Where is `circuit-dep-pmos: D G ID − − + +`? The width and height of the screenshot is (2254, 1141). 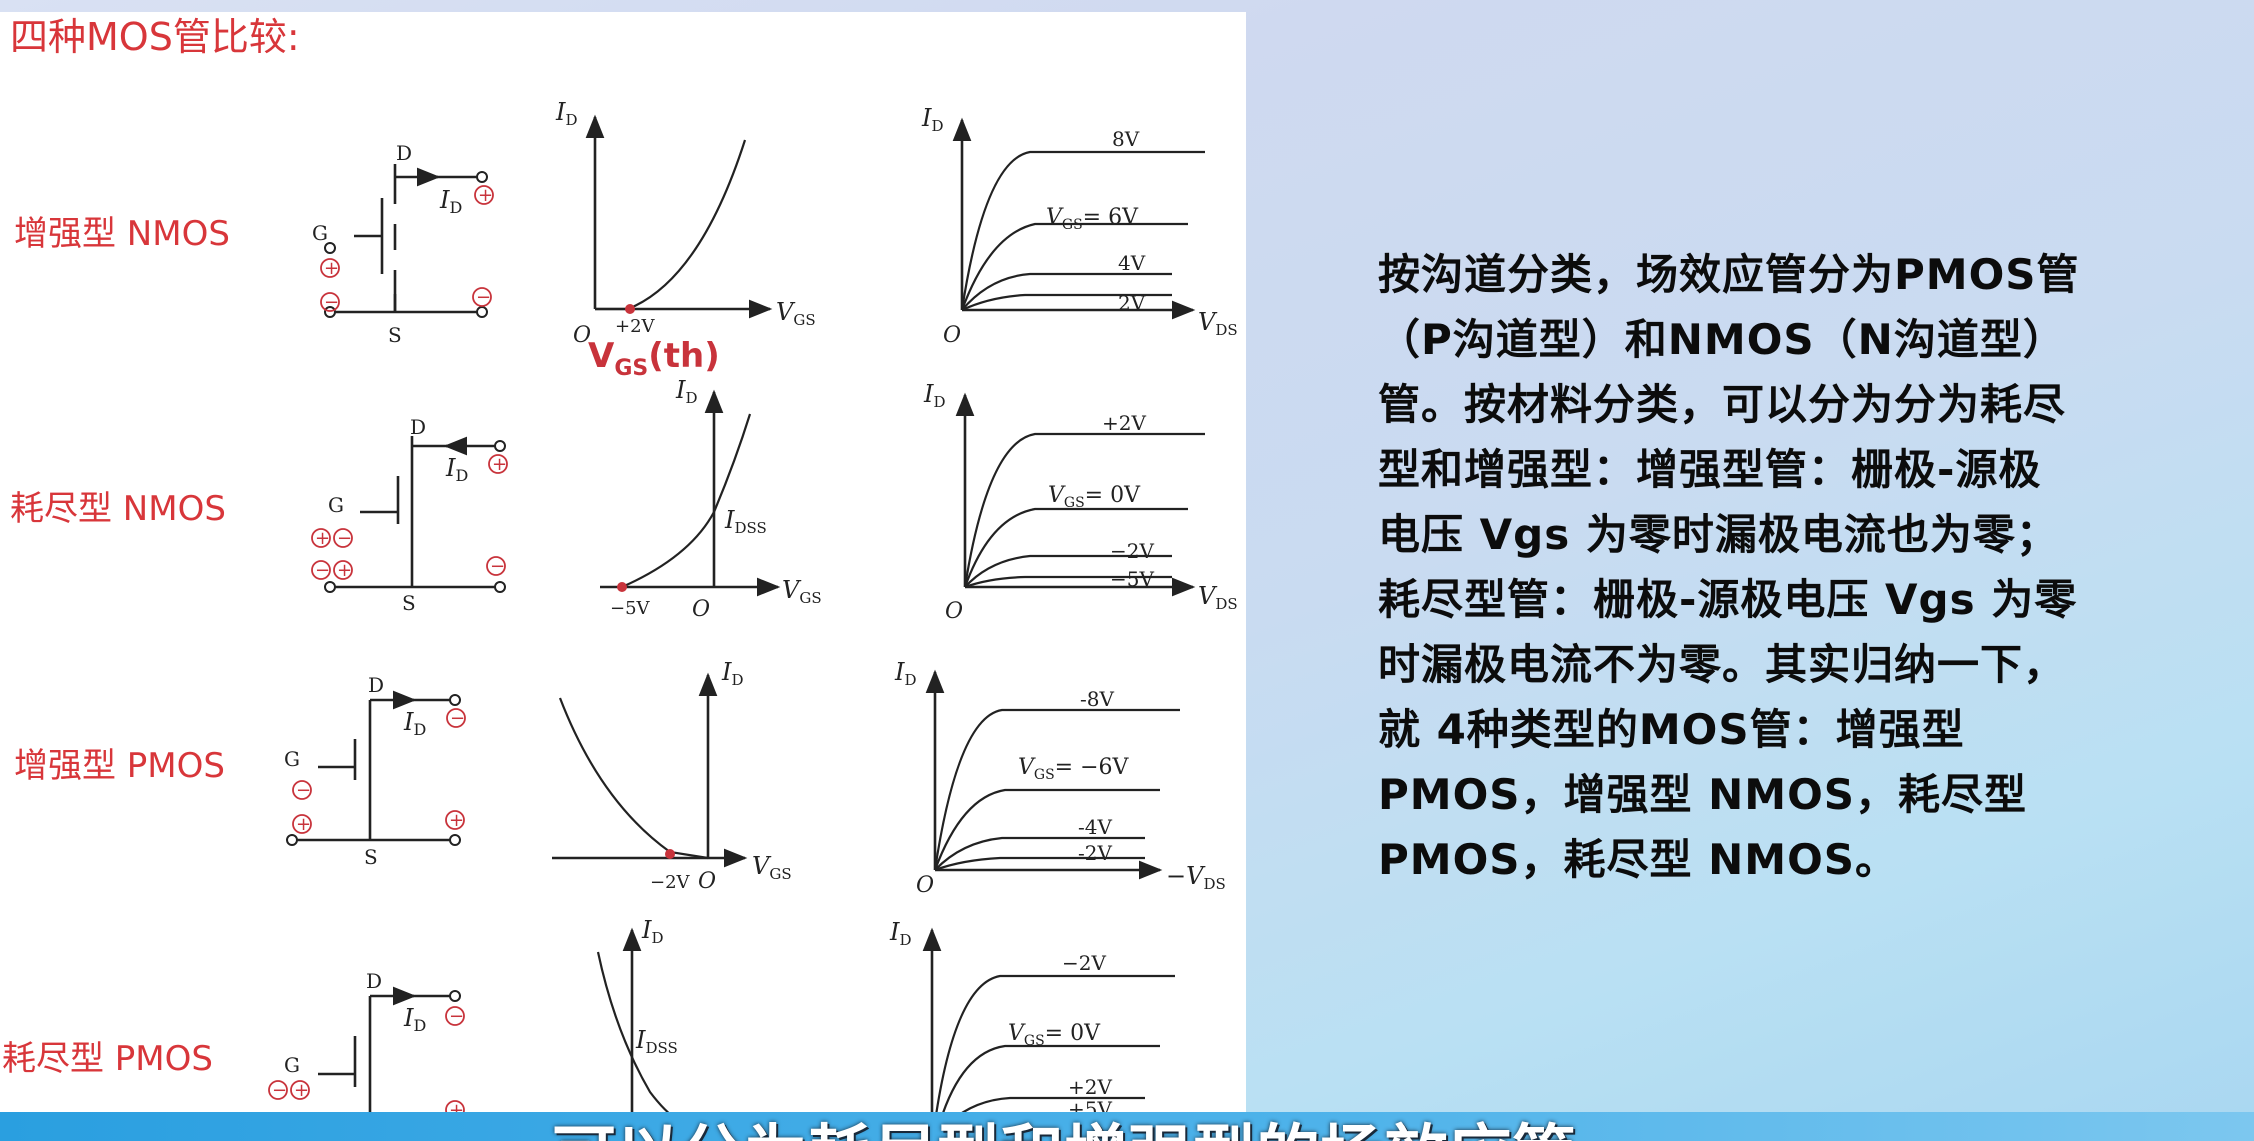 circuit-dep-pmos: D G ID − − + + is located at coordinates (366, 1045).